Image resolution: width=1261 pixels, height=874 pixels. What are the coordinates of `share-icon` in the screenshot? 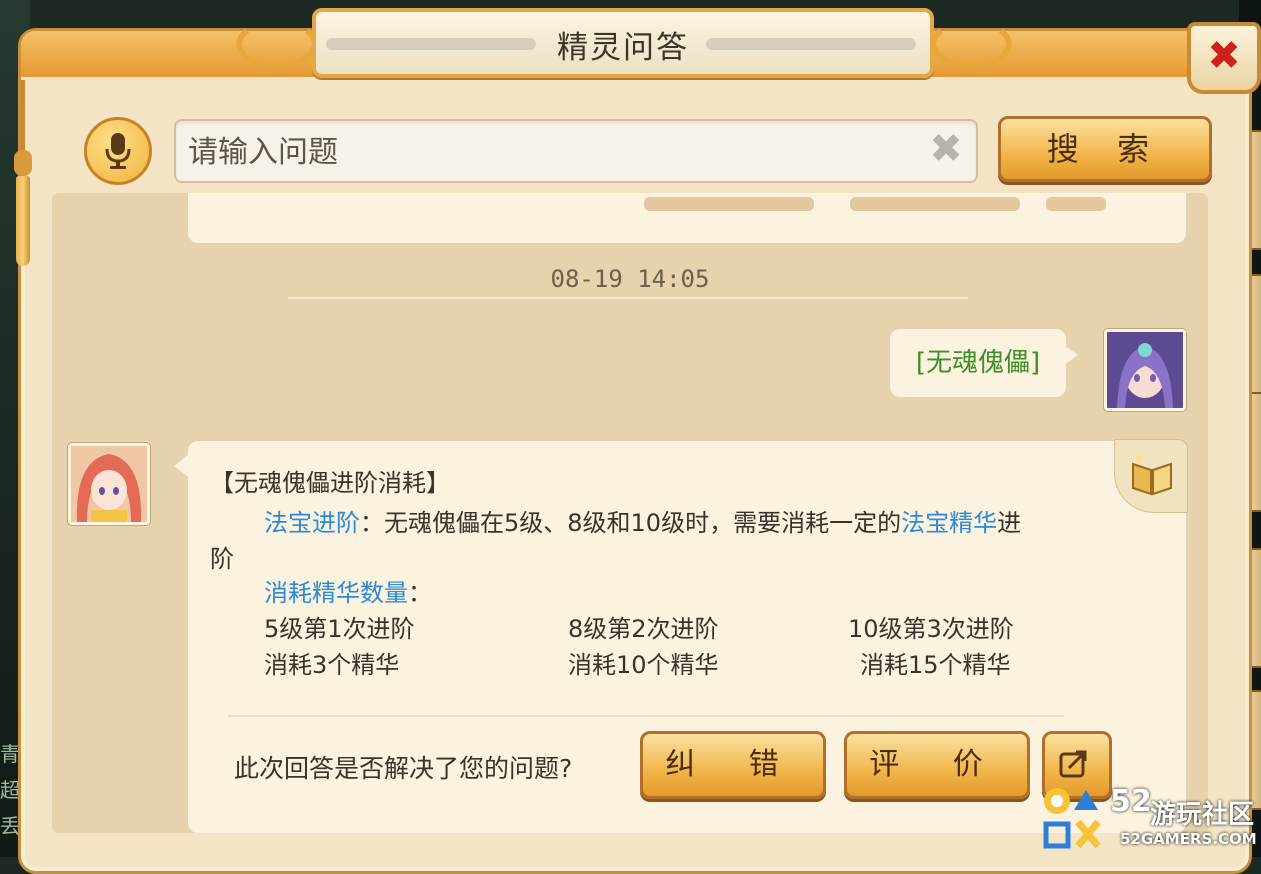 It's located at (1073, 764).